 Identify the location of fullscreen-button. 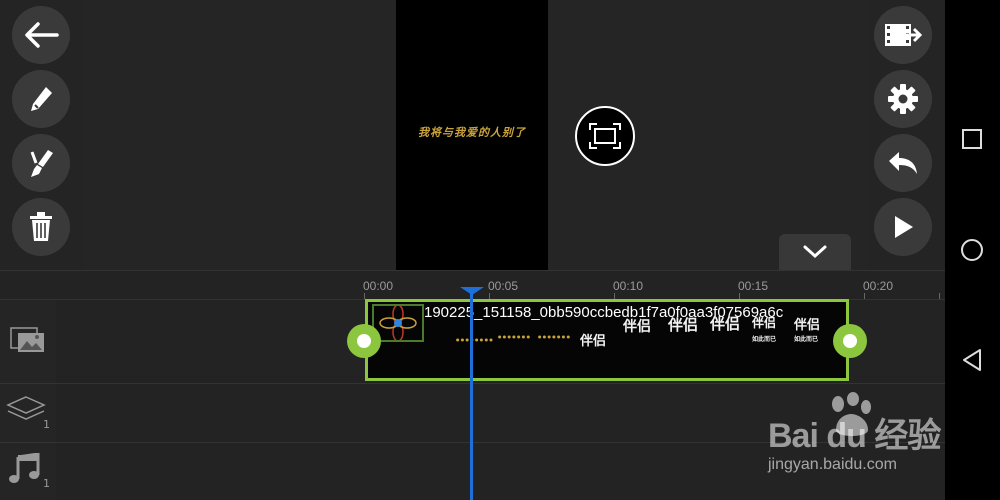
(605, 136).